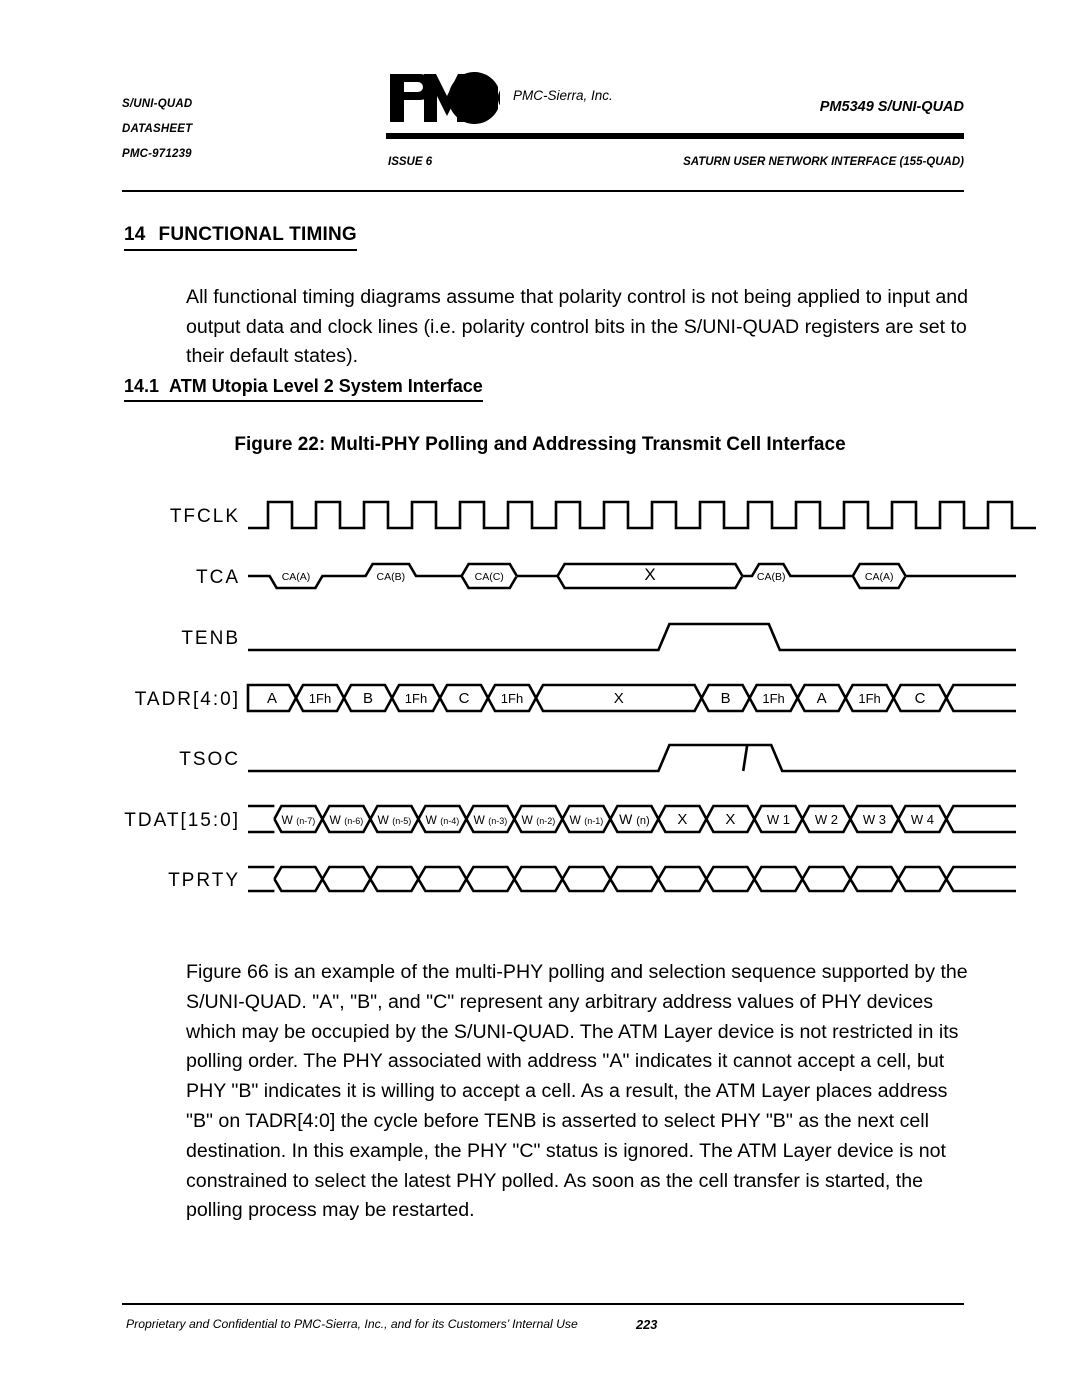 This screenshot has width=1080, height=1397. What do you see at coordinates (489, 577) in the screenshot?
I see `tca-cell-label-2: CA(C)` at bounding box center [489, 577].